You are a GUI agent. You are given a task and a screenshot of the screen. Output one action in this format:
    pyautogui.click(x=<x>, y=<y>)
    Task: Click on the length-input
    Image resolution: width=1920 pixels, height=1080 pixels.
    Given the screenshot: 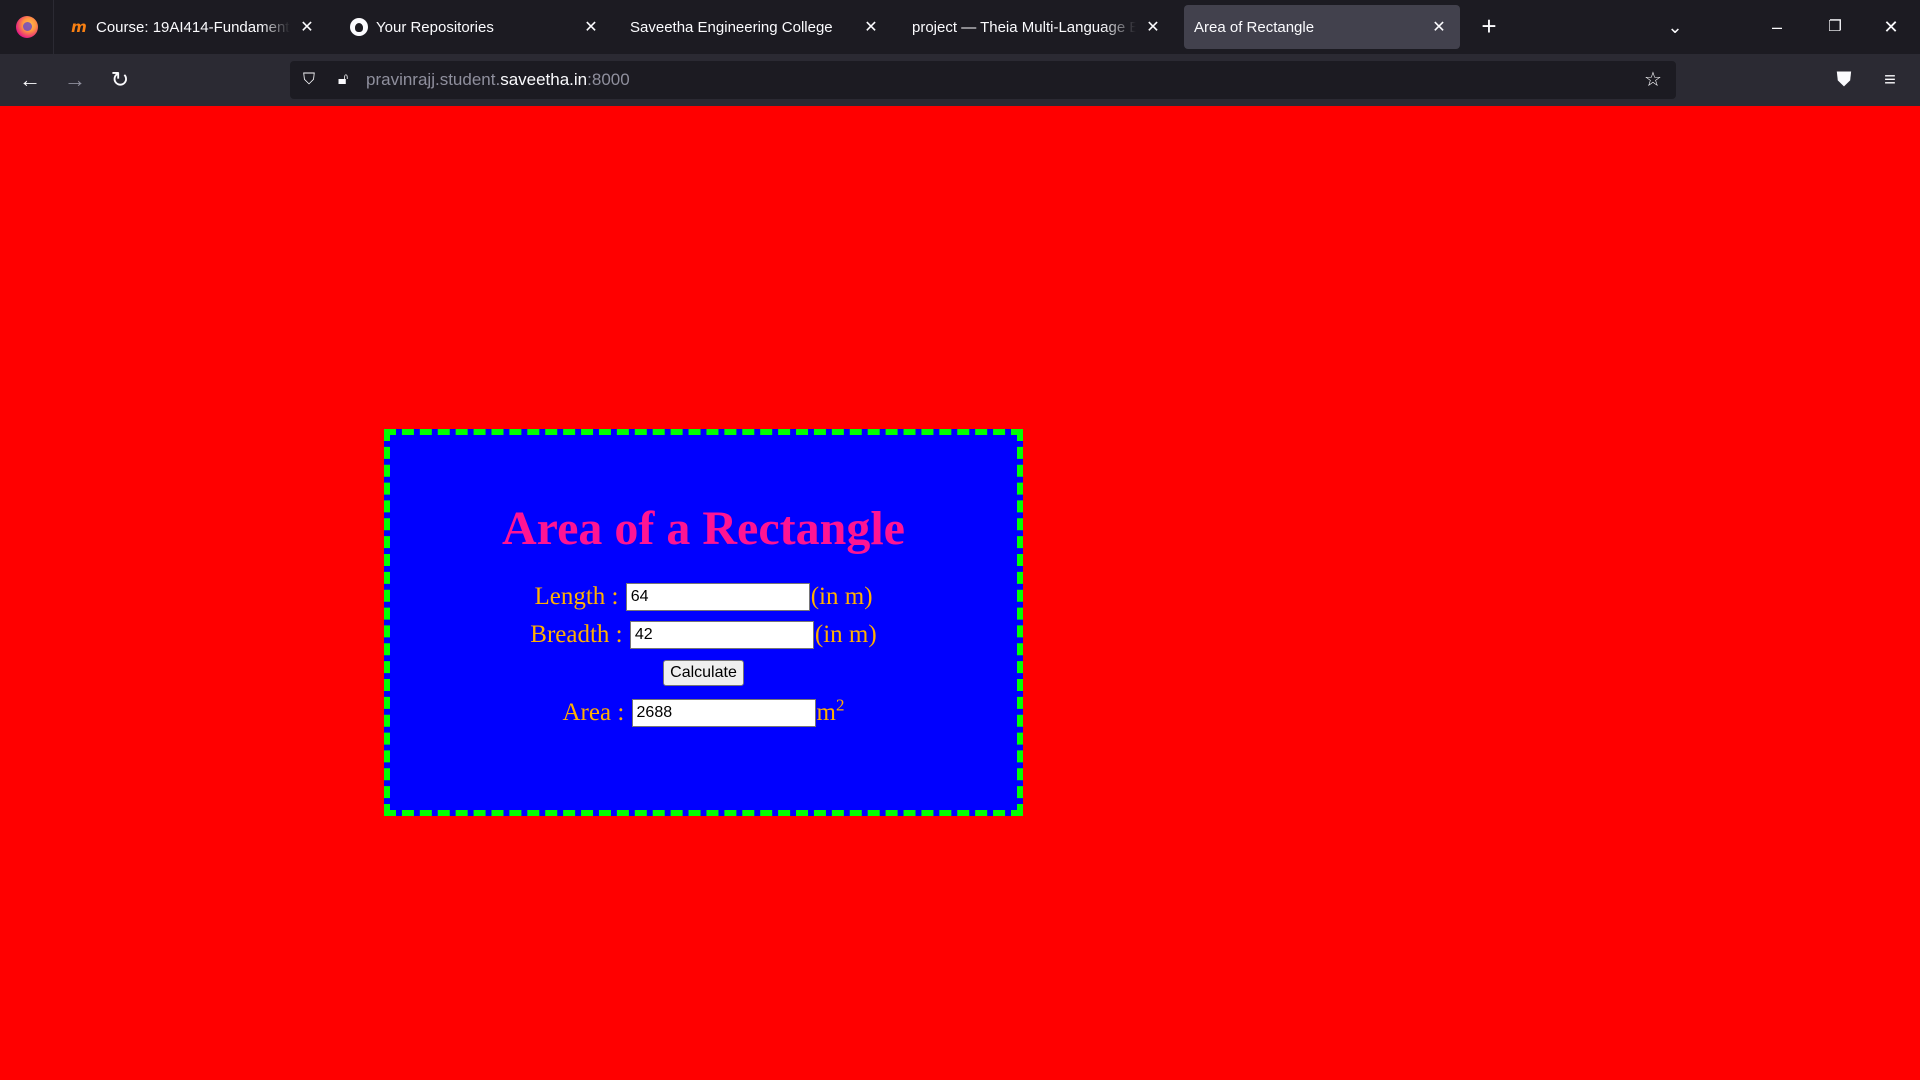 What is the action you would take?
    pyautogui.click(x=717, y=597)
    